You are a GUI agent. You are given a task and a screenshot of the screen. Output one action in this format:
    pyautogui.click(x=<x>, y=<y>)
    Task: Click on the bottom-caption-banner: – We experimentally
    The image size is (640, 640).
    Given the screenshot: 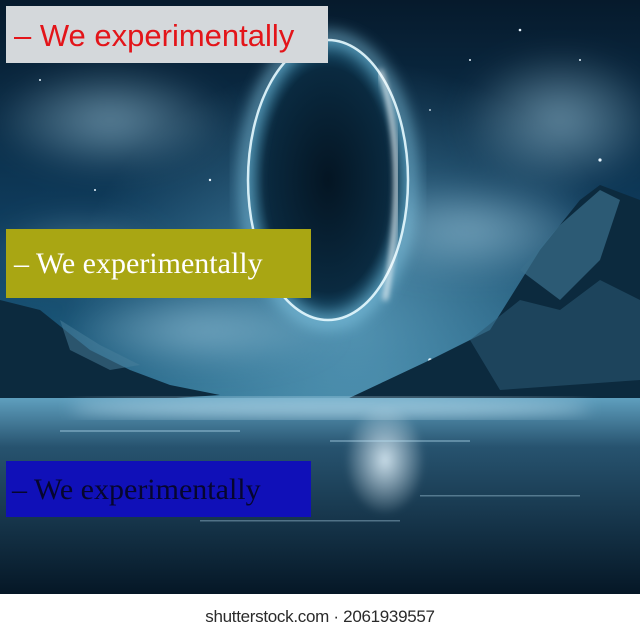 What is the action you would take?
    pyautogui.click(x=158, y=489)
    